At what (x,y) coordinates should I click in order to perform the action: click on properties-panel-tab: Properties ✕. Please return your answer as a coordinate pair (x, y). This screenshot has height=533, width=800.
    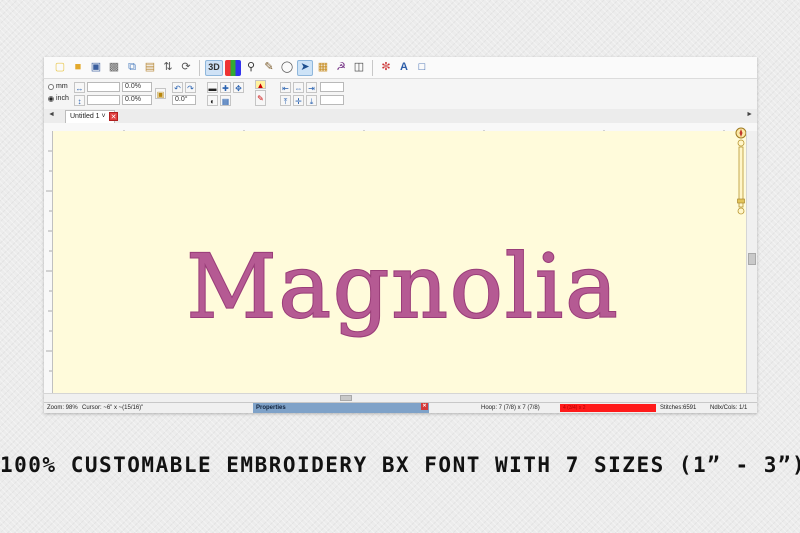
    Looking at the image, I should click on (341, 408).